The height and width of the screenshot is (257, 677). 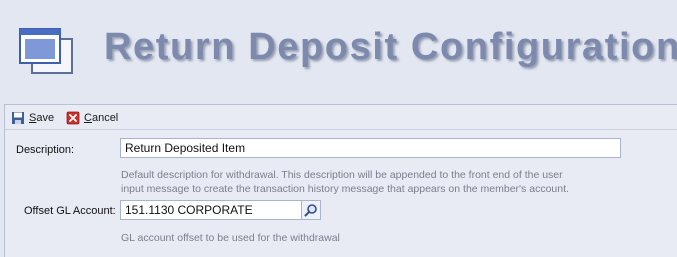 I want to click on save-button: Save, so click(x=32, y=117).